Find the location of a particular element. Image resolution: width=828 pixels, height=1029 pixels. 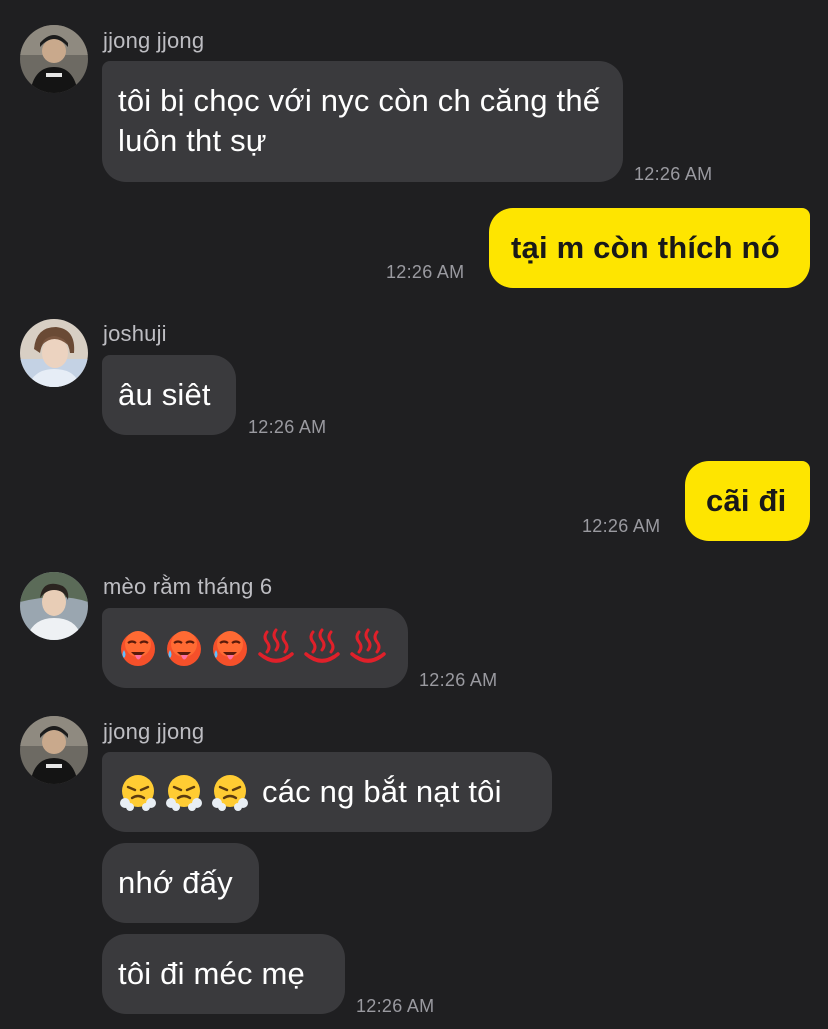

my-message-bubble: tại m còn thích nó is located at coordinates (649, 248).